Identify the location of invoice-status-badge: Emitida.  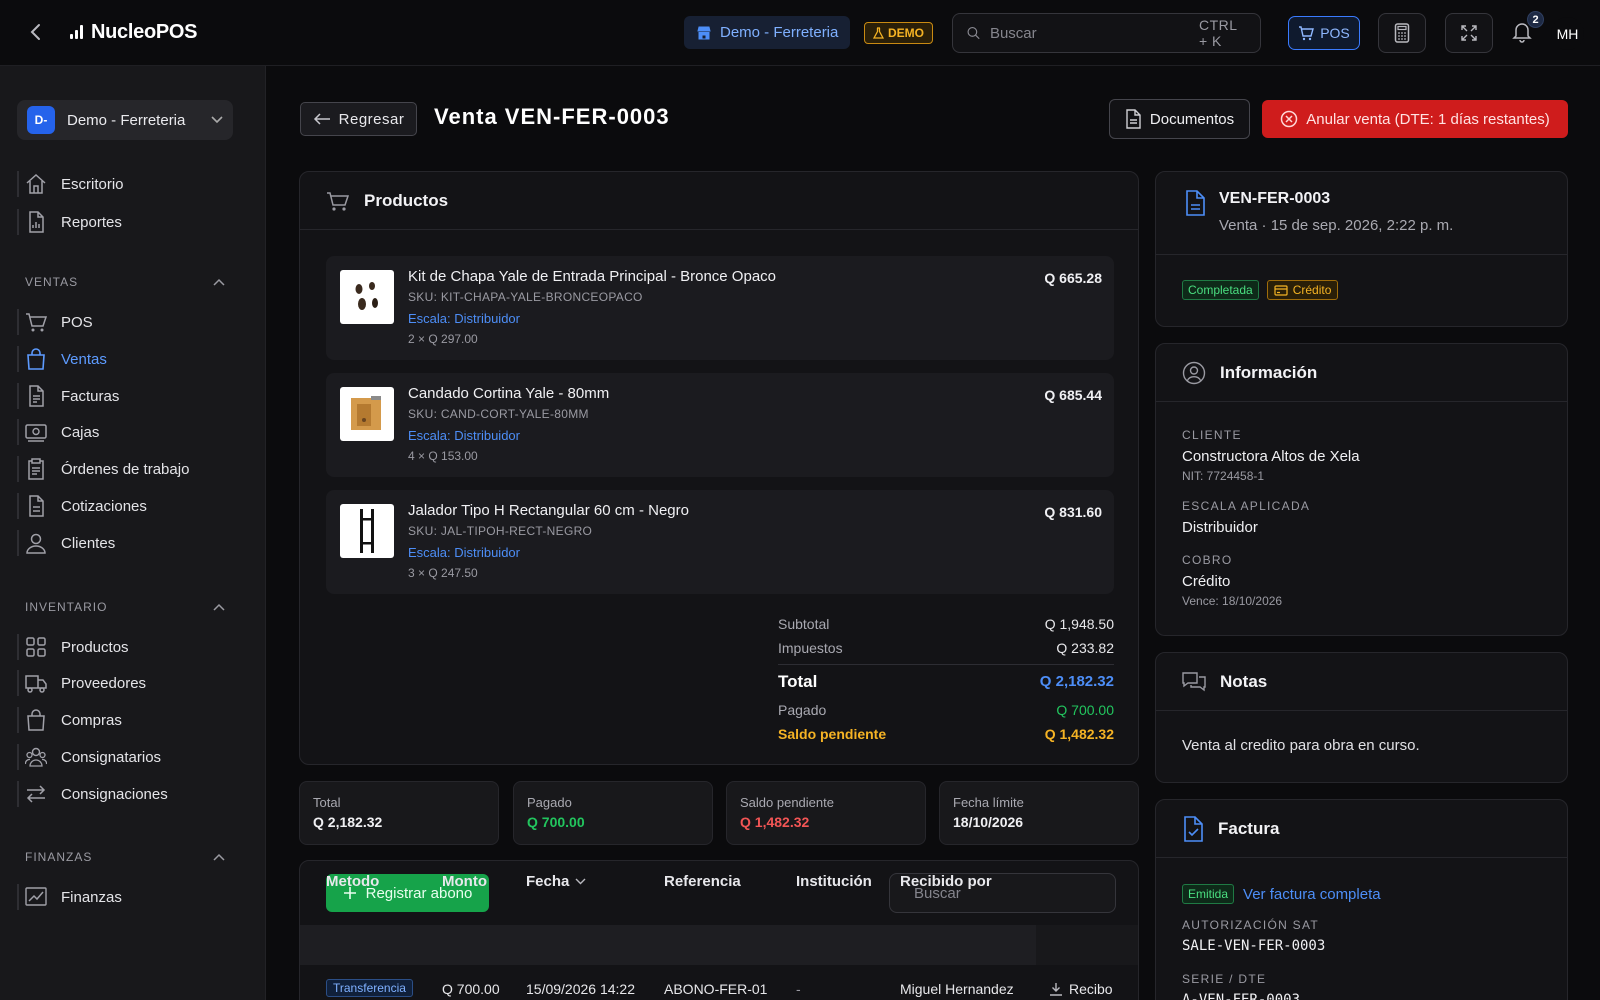
(1208, 894).